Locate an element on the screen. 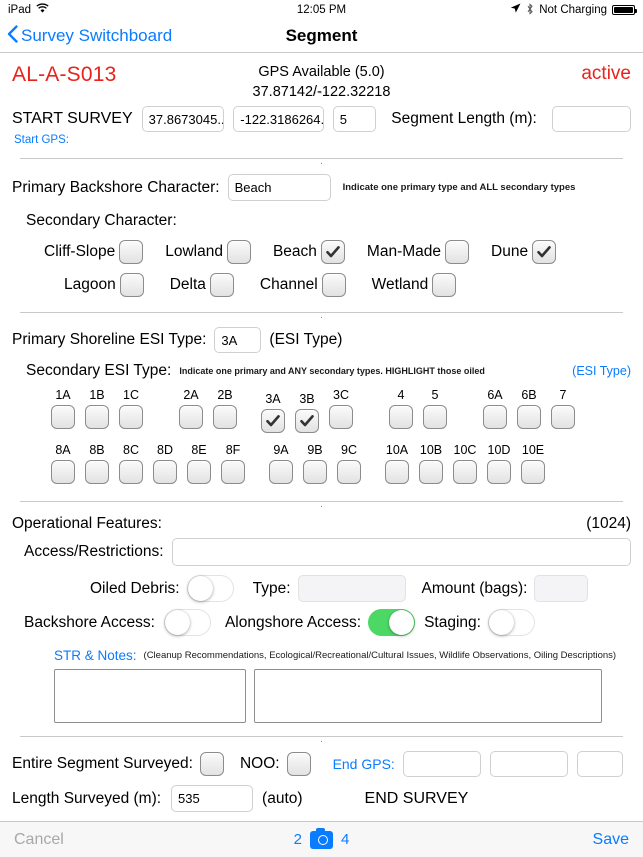  esi-cell-8a: 8A is located at coordinates (63, 466).